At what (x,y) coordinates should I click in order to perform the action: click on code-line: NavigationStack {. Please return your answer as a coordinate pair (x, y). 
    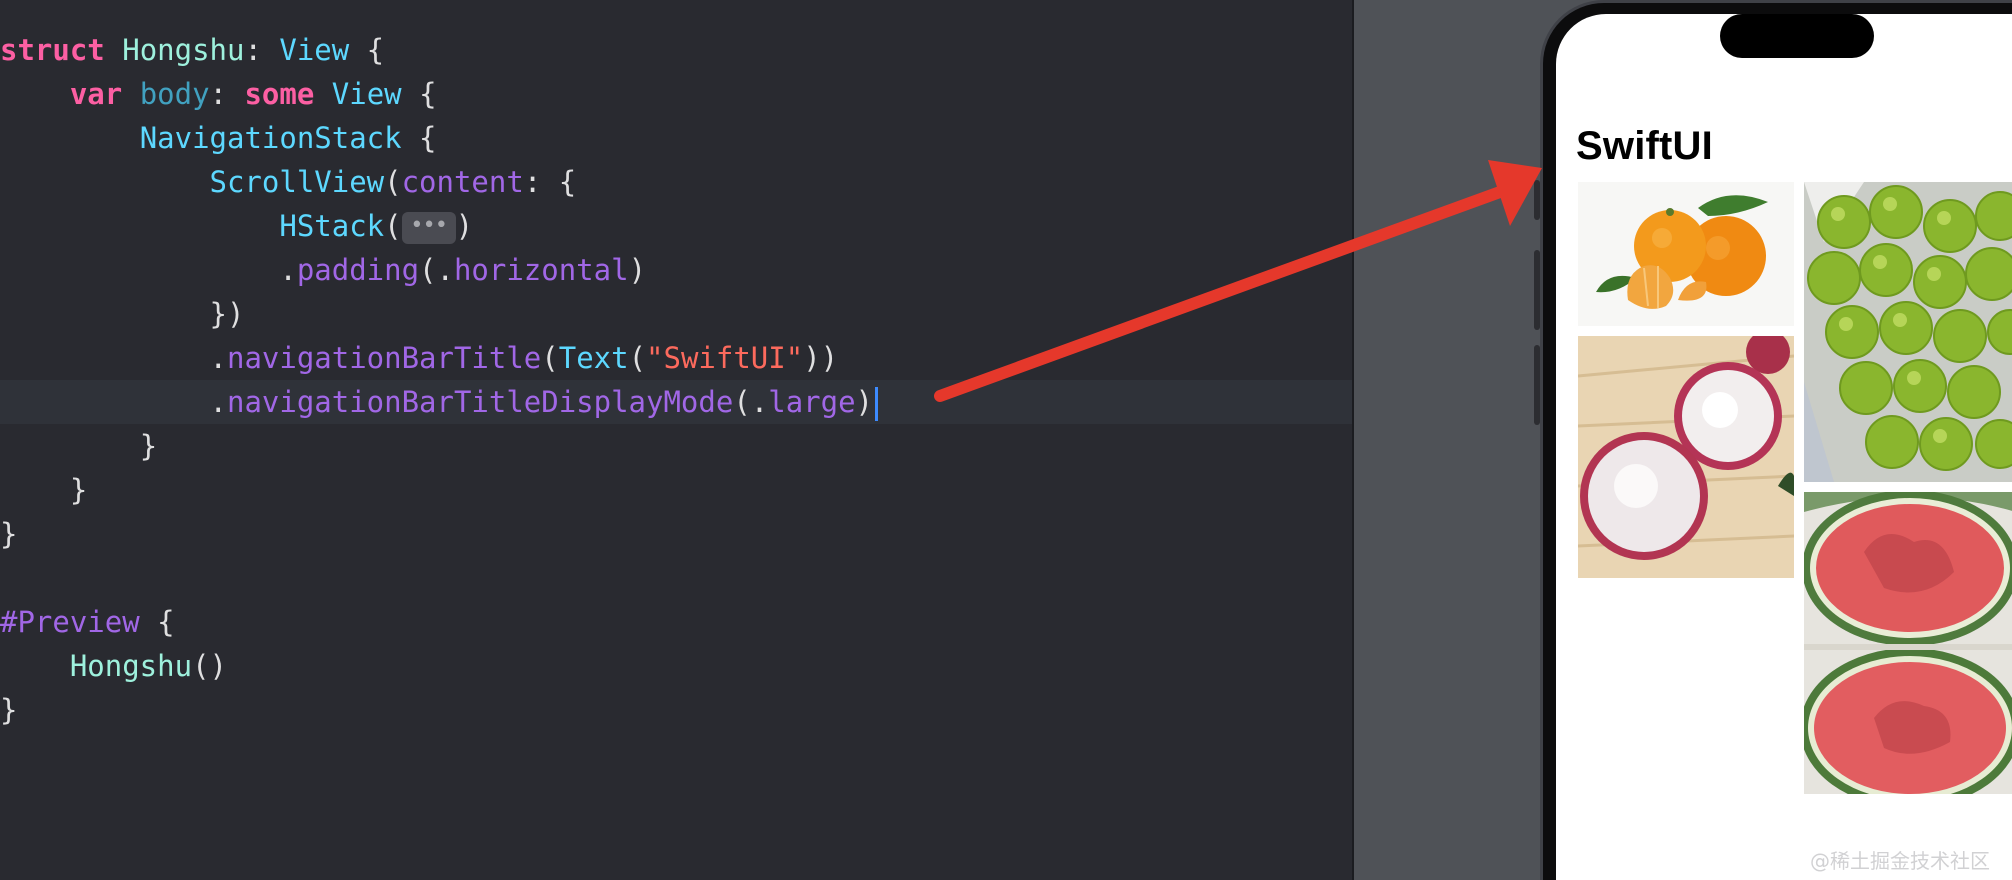
    Looking at the image, I should click on (218, 138).